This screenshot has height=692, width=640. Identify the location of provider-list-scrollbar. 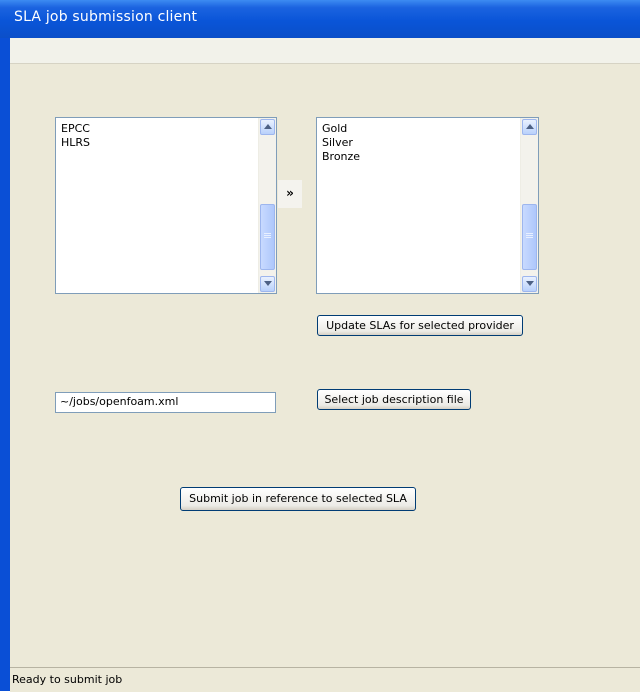
(267, 205).